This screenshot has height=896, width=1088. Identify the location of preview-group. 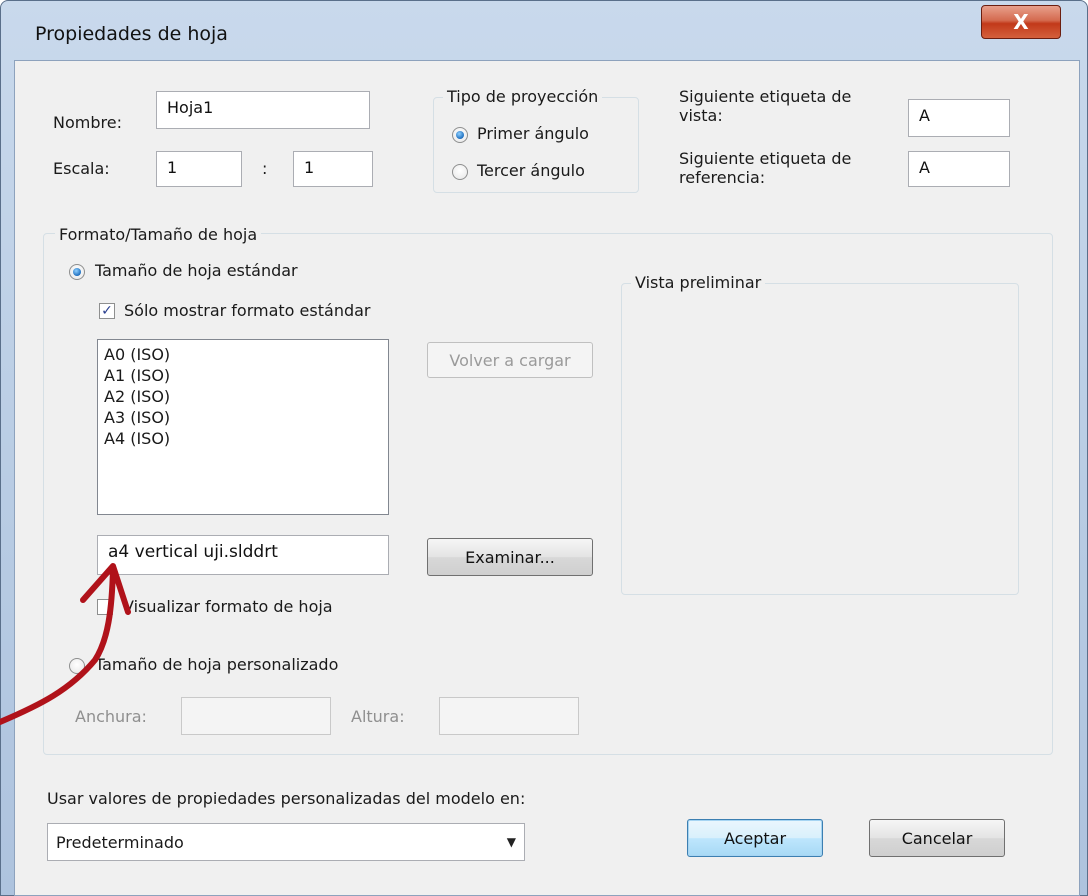
(820, 439).